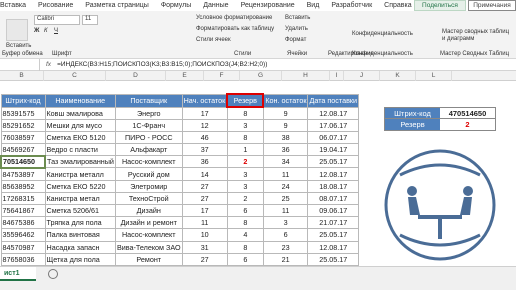  Describe the element at coordinates (23, 247) in the screenshot. I see `table-cell: 84570987` at that location.